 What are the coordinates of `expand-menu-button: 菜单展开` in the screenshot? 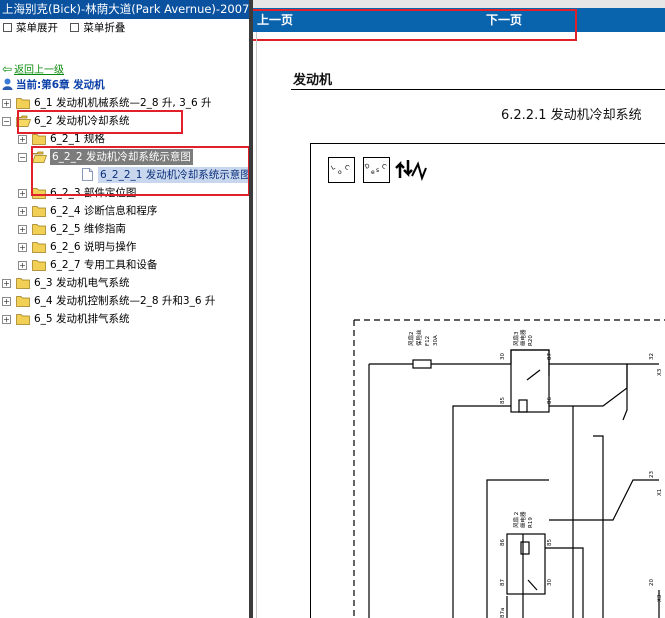 It's located at (32, 28).